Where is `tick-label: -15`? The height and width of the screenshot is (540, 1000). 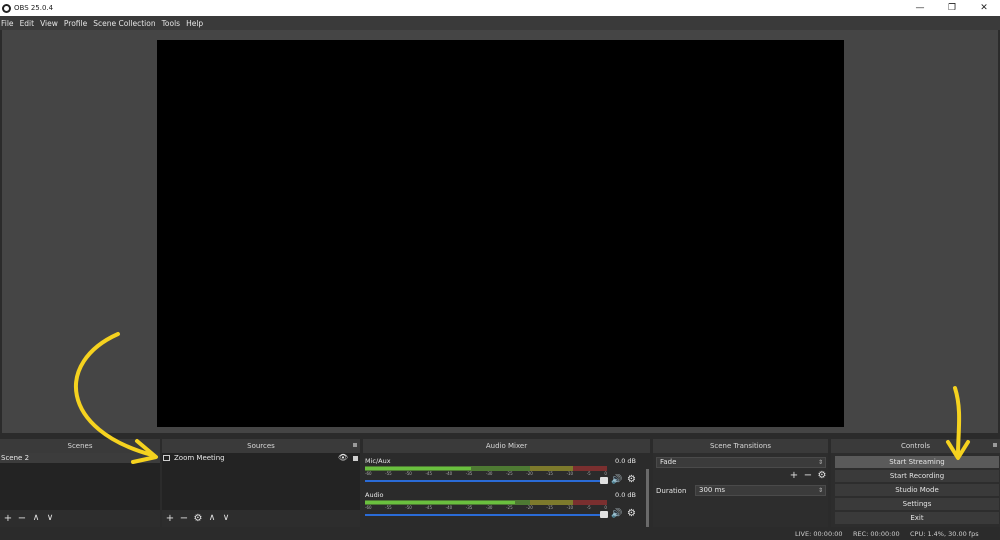 tick-label: -15 is located at coordinates (549, 473).